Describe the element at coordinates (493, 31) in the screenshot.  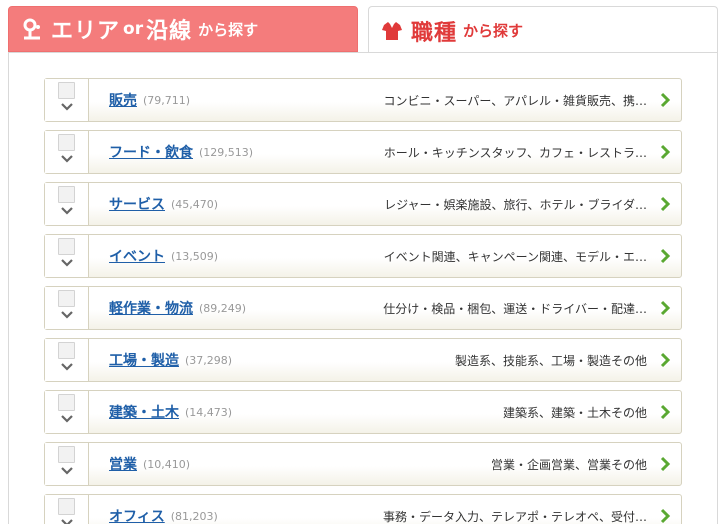
I see `tab-job-suffix: から探す` at that location.